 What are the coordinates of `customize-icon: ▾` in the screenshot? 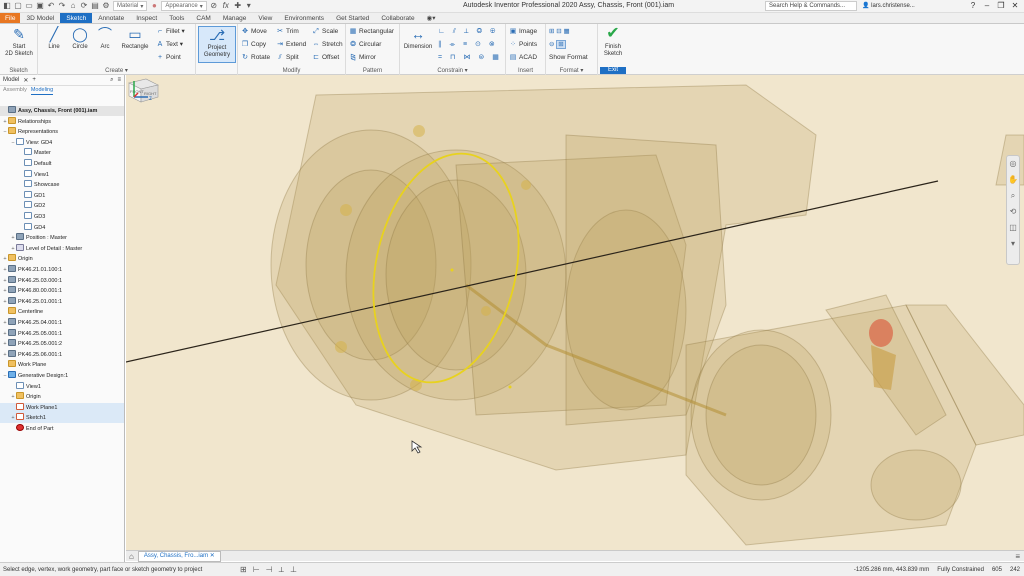 It's located at (249, 6).